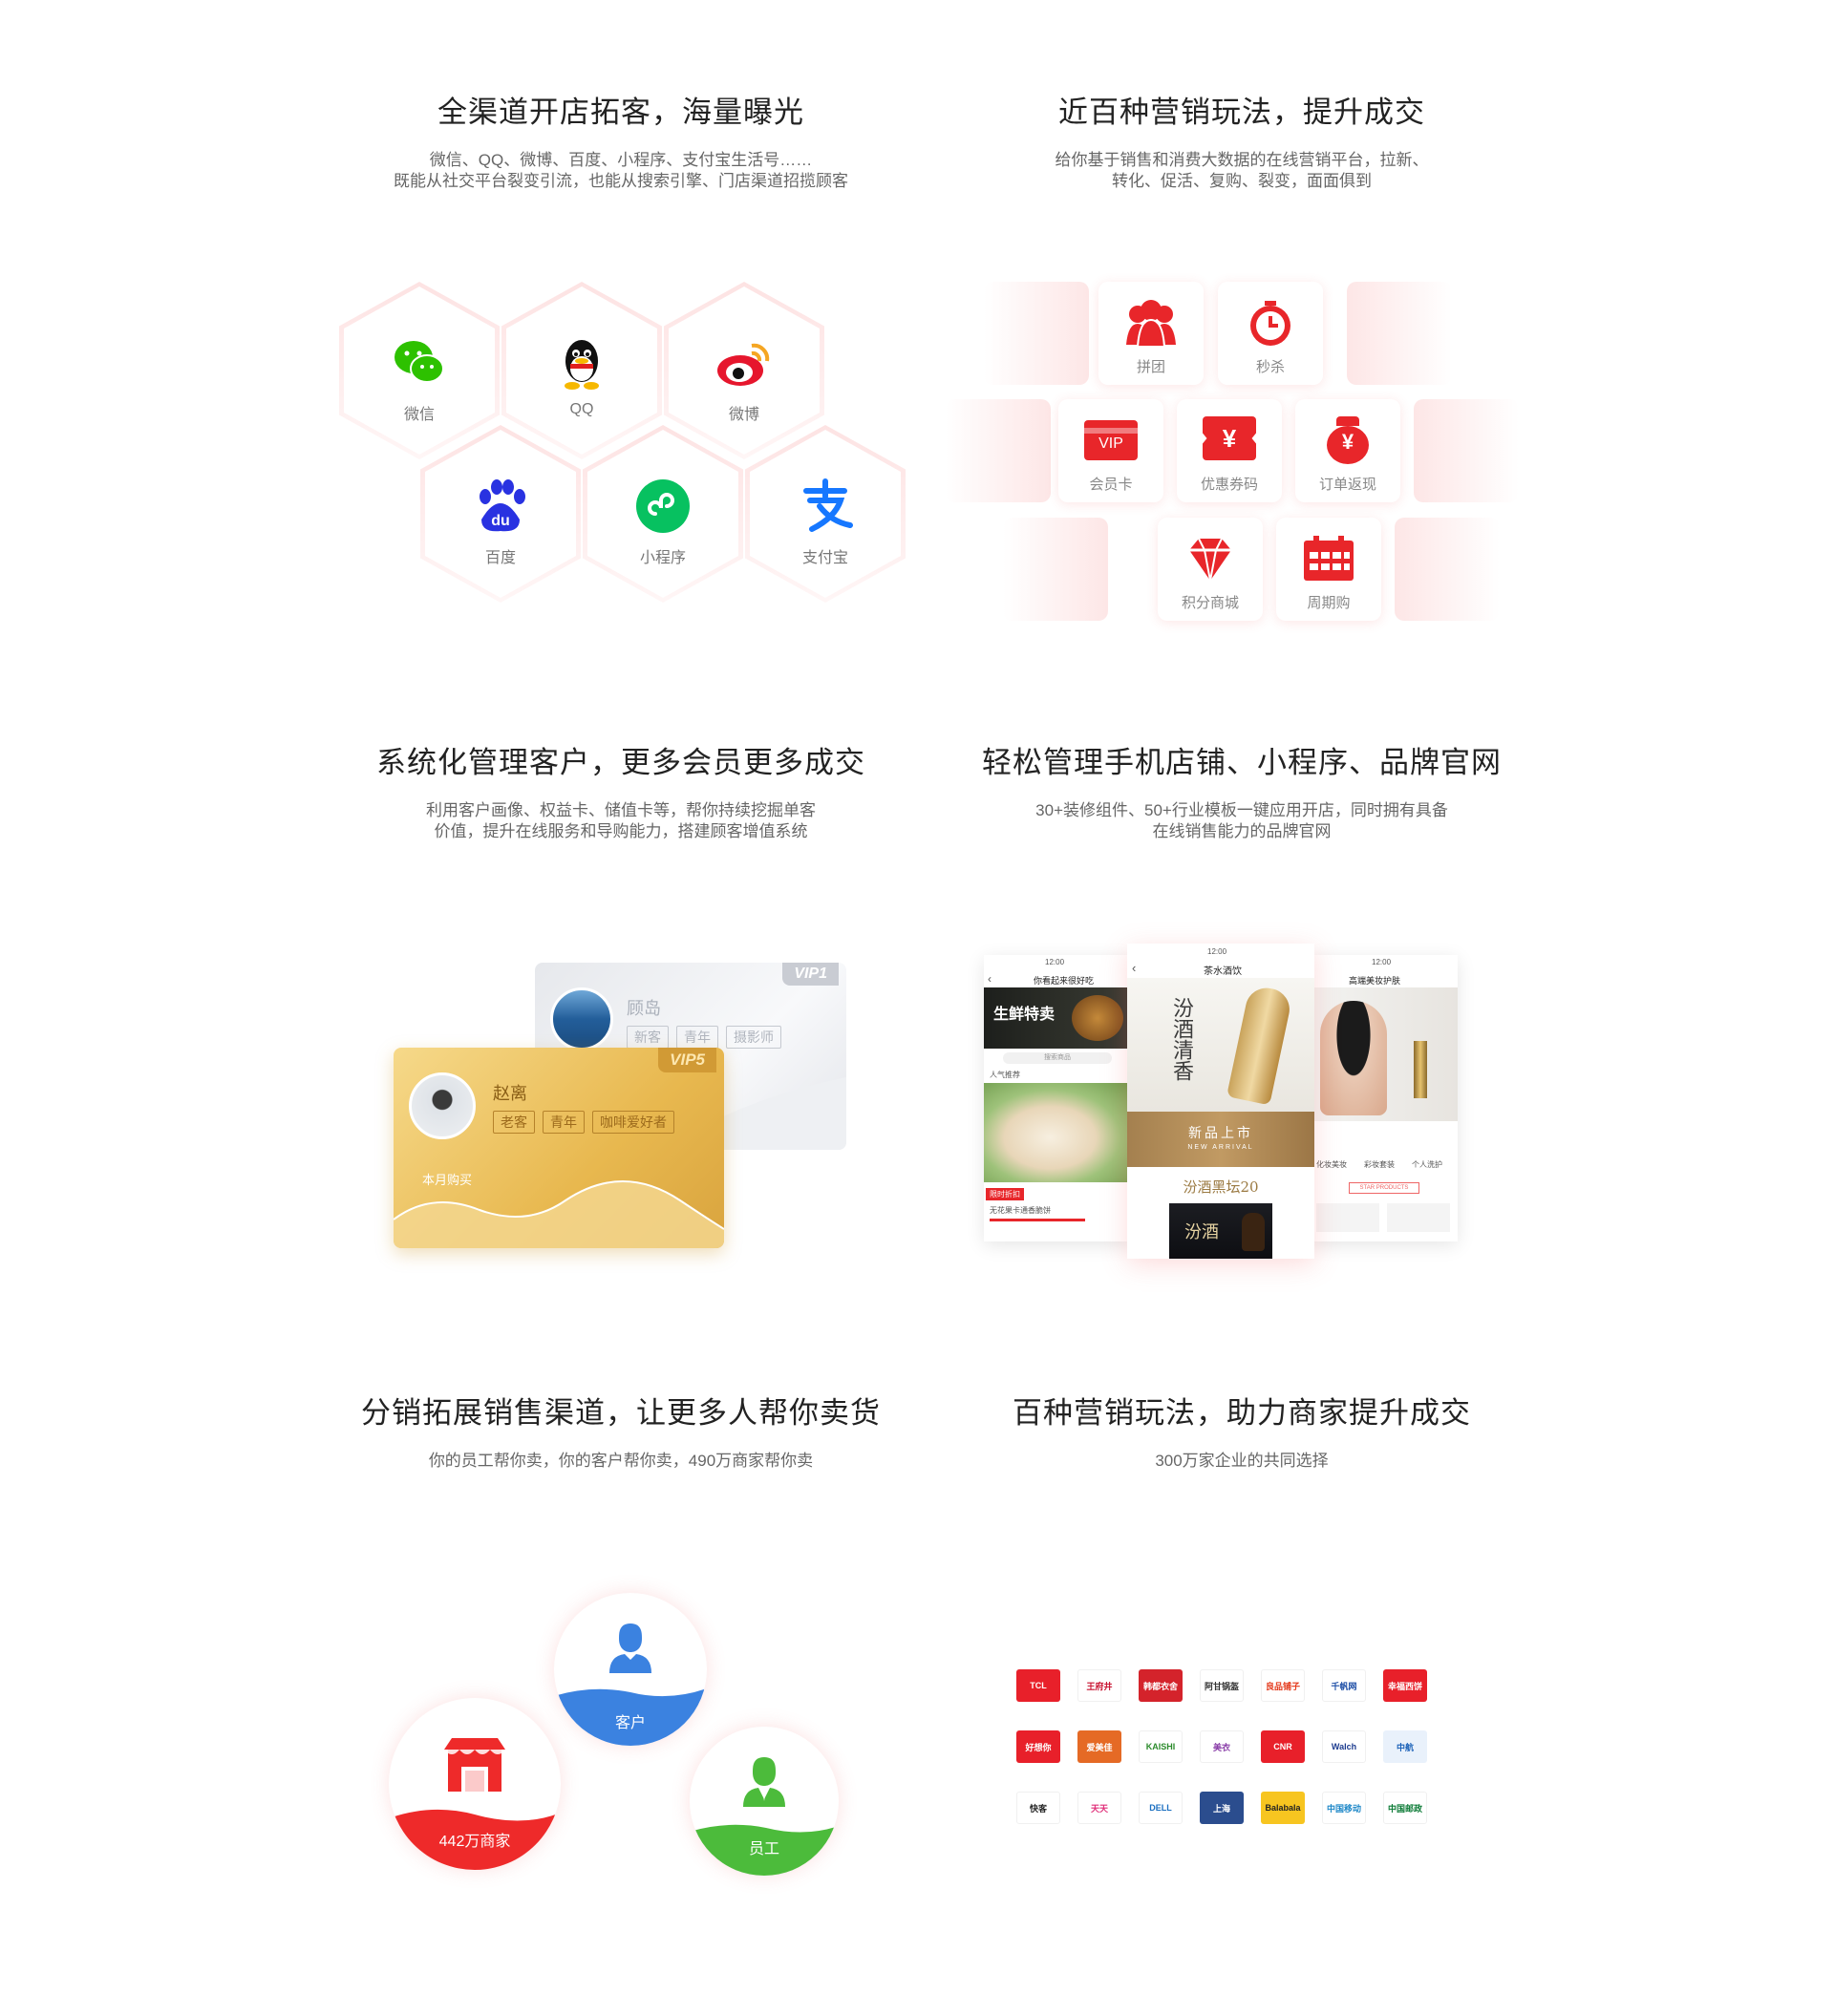  What do you see at coordinates (1242, 171) in the screenshot?
I see `section-desc: 给你基于销售和消费大数据的在线营销平台，拉新、 转化、促活、复购、裂变，面面俱到` at bounding box center [1242, 171].